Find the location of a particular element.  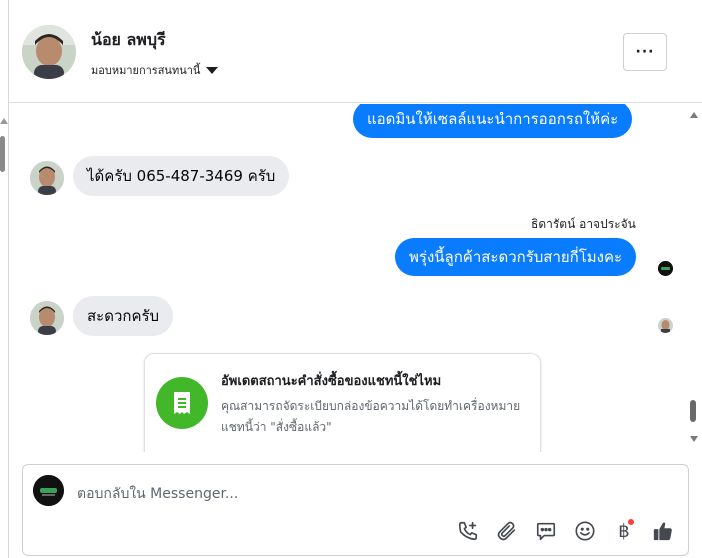

emoji-icon is located at coordinates (585, 531).